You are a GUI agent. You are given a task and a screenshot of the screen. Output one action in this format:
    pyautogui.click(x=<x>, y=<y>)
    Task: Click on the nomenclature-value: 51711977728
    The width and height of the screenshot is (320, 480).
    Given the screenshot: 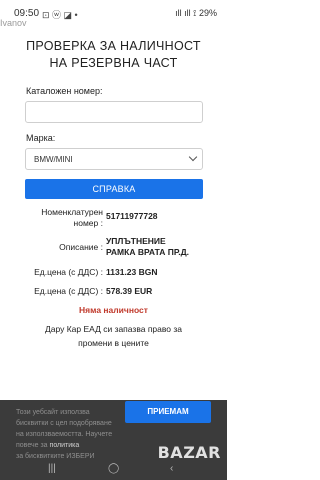 What is the action you would take?
    pyautogui.click(x=132, y=216)
    